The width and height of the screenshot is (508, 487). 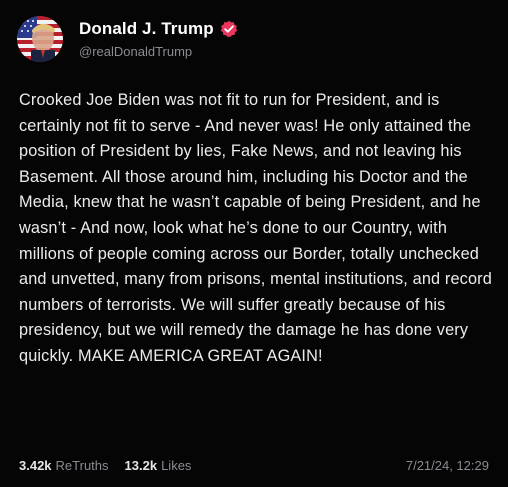 I want to click on name-row: Donald J. Trump, so click(x=158, y=29).